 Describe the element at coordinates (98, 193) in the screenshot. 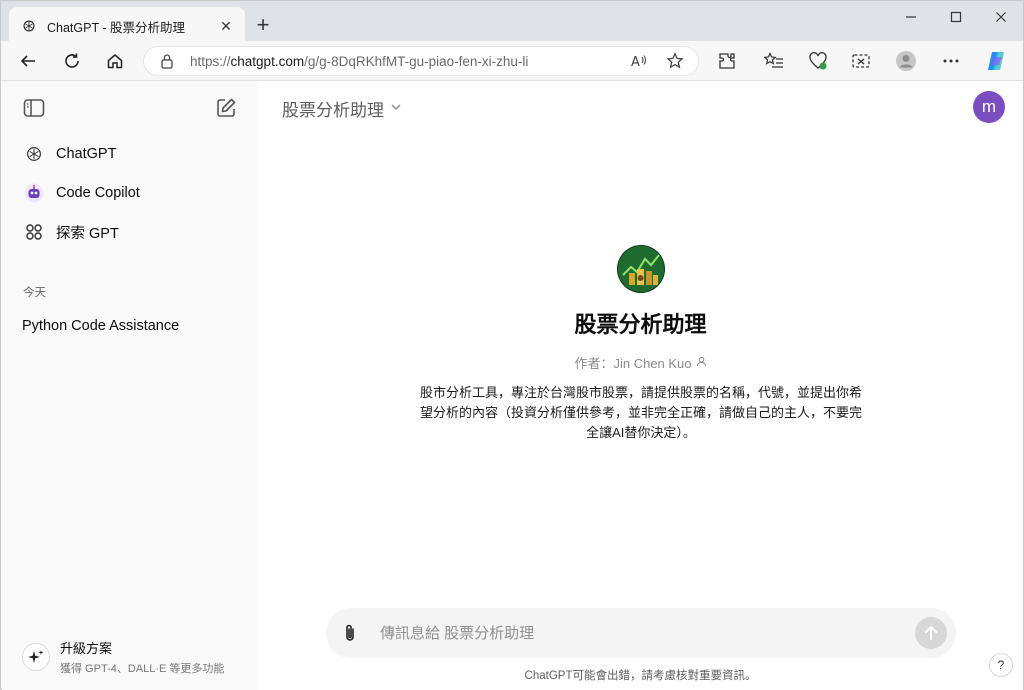

I see `sidebar-item-label: Code Copilot` at that location.